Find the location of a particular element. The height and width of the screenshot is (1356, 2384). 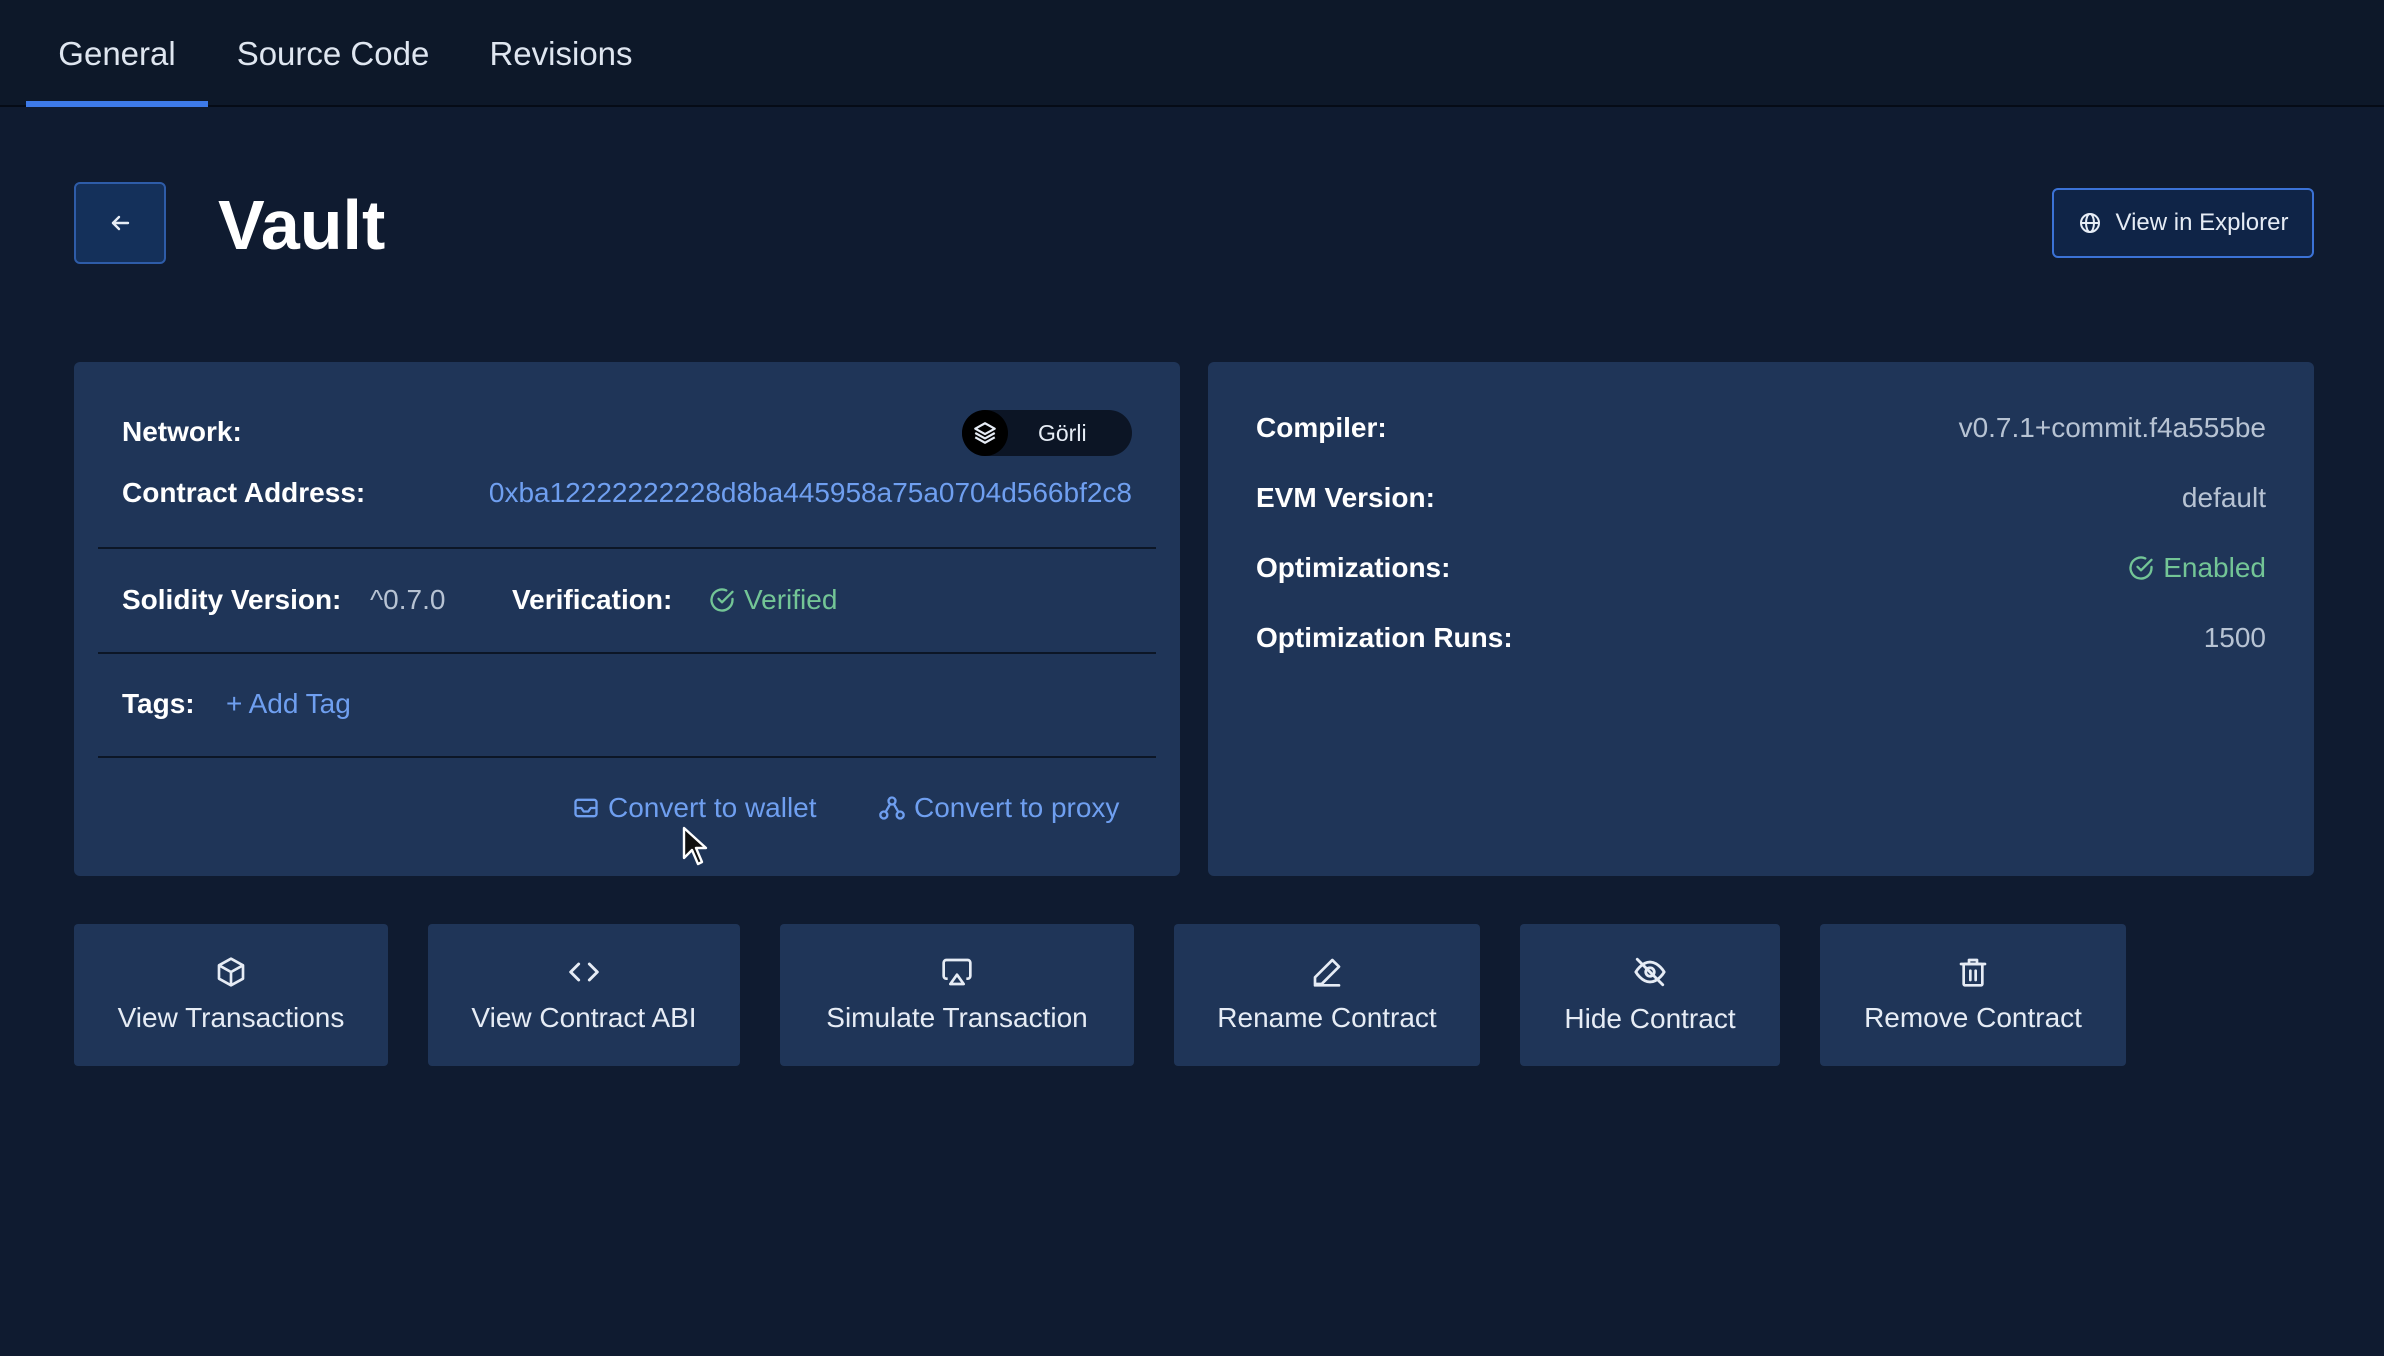

convert-to-proxy-button: Convert to proxy is located at coordinates (998, 808).